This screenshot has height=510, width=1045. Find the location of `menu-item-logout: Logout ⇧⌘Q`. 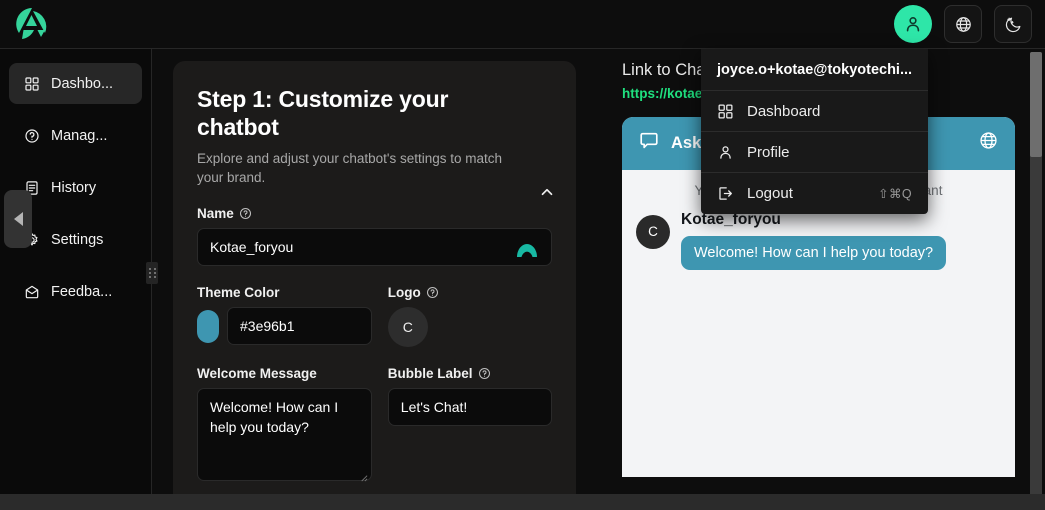

menu-item-logout: Logout ⇧⌘Q is located at coordinates (814, 193).